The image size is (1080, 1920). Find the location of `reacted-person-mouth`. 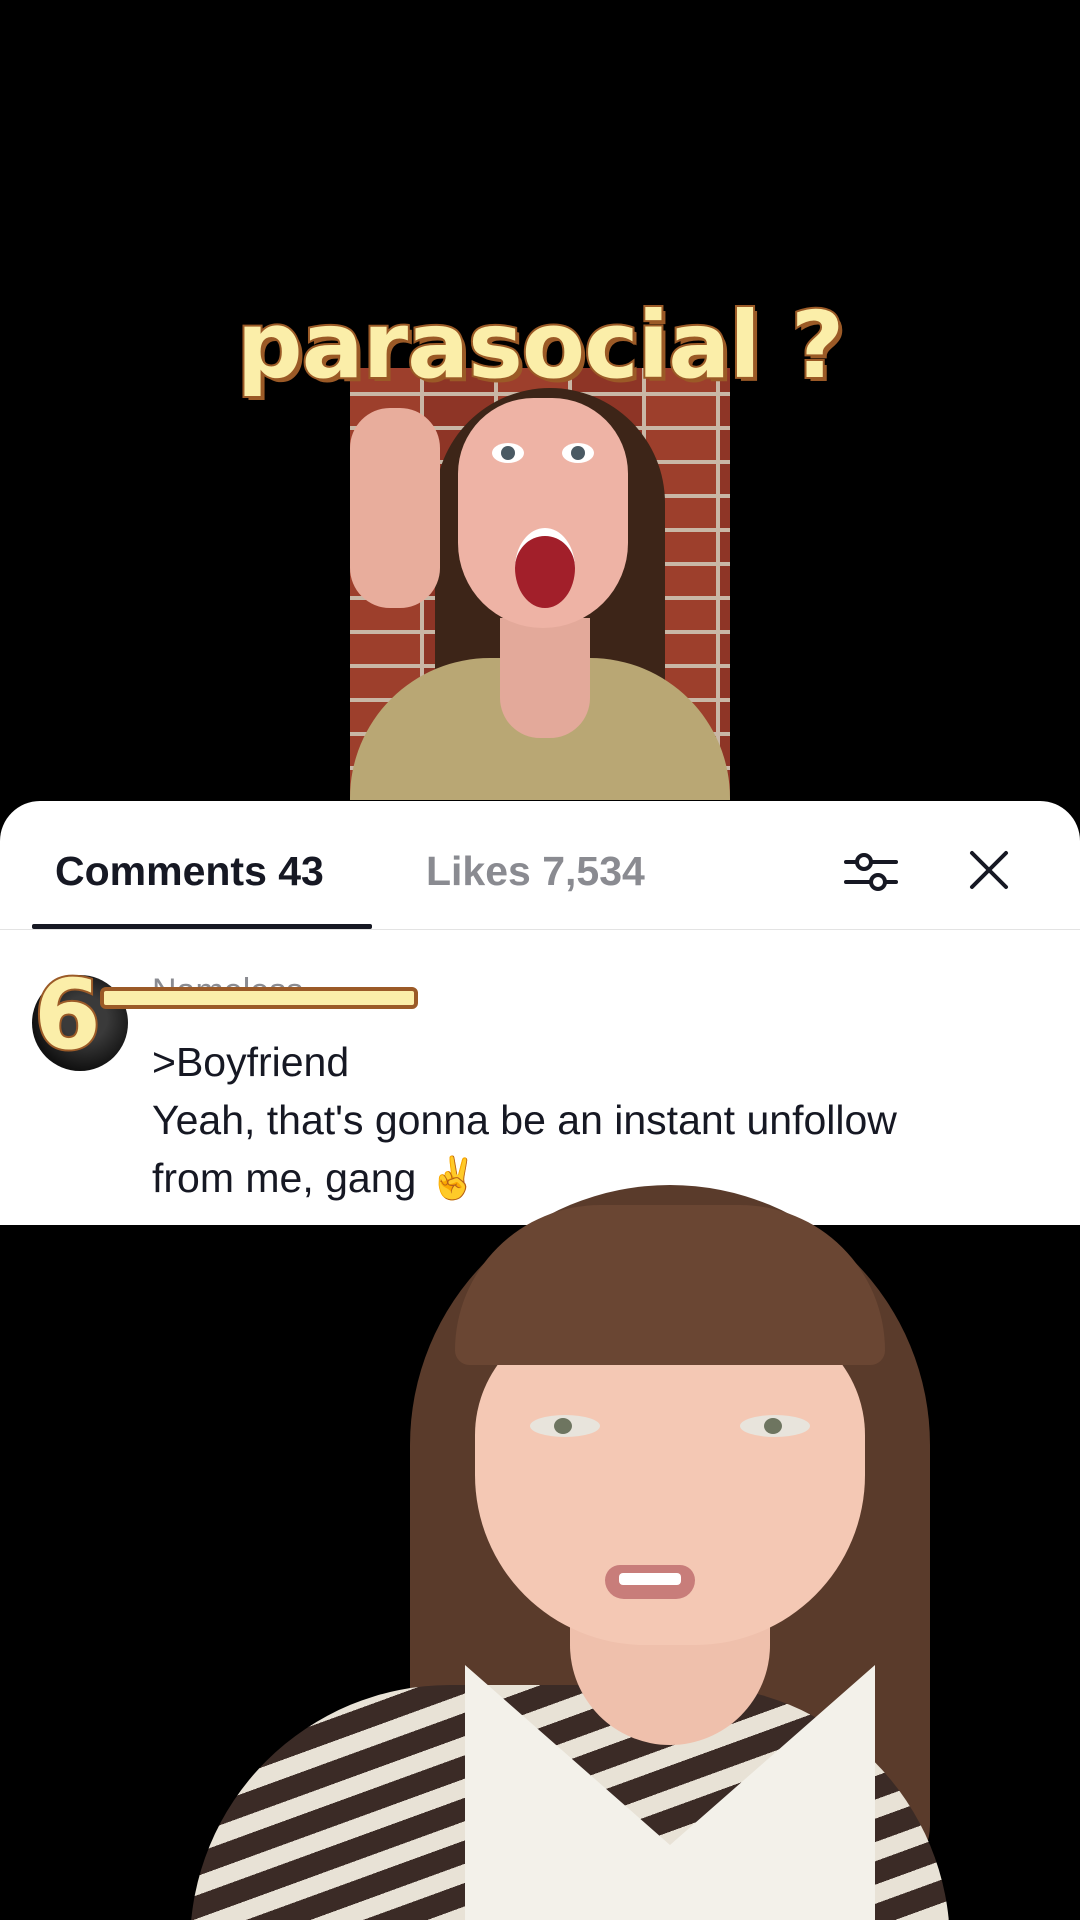

reacted-person-mouth is located at coordinates (545, 568).